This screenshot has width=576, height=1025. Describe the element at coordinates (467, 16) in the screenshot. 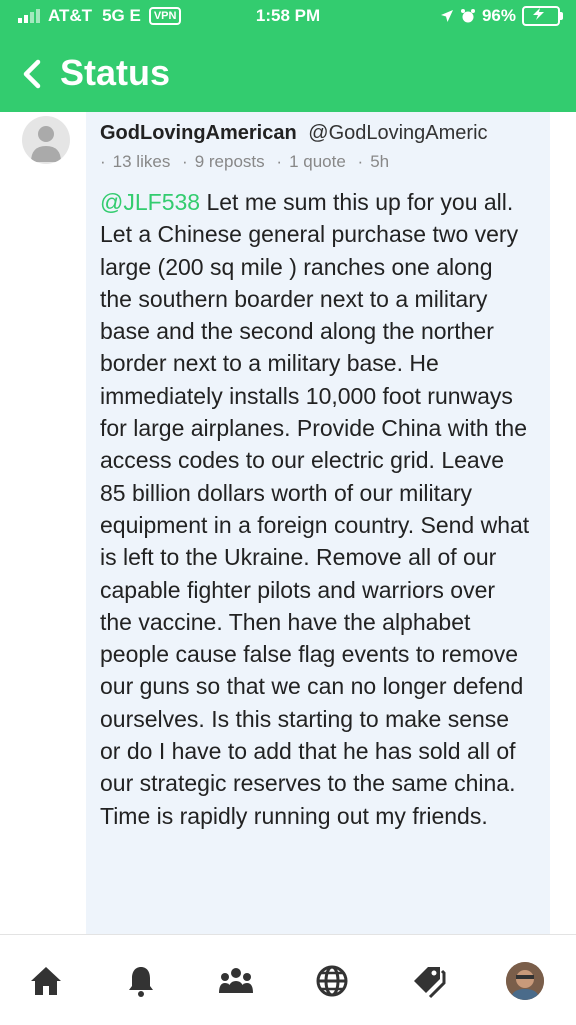

I see `alarm-icon` at that location.